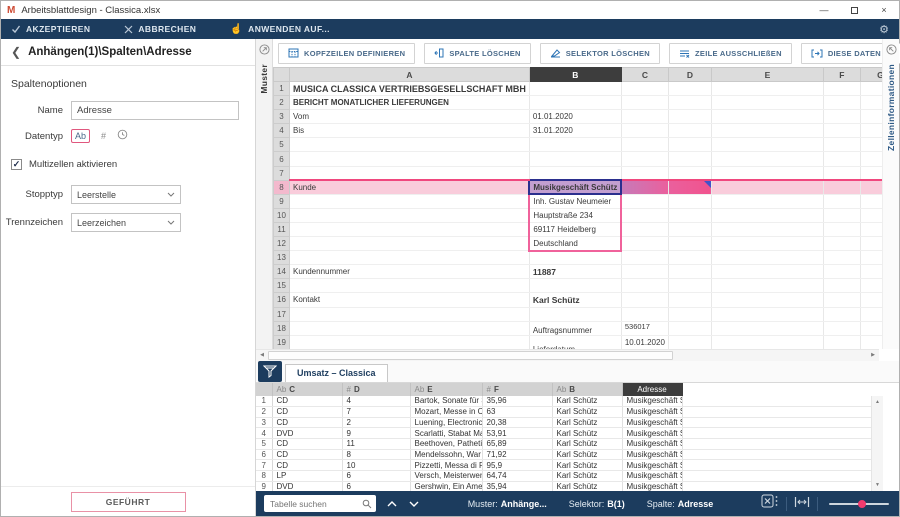 The height and width of the screenshot is (517, 900). Describe the element at coordinates (842, 314) in the screenshot. I see `sheet-cell-F17` at that location.